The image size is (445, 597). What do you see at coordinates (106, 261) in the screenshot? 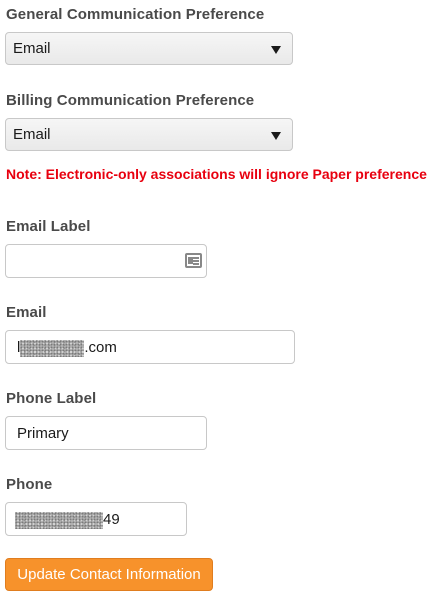
I see `email-label-input` at bounding box center [106, 261].